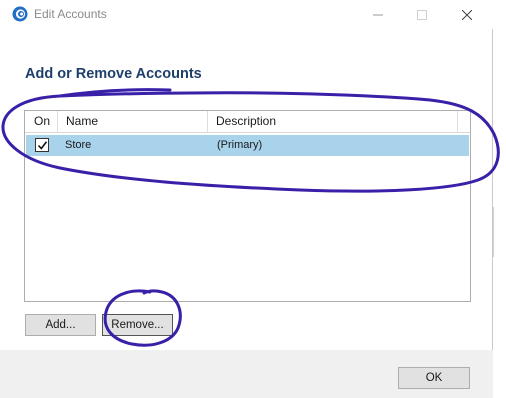  I want to click on minimize-icon, so click(378, 14).